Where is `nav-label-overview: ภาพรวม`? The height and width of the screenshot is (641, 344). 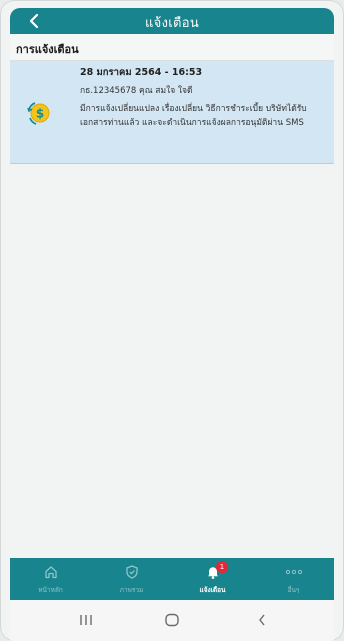
nav-label-overview: ภาพรวม is located at coordinates (131, 590).